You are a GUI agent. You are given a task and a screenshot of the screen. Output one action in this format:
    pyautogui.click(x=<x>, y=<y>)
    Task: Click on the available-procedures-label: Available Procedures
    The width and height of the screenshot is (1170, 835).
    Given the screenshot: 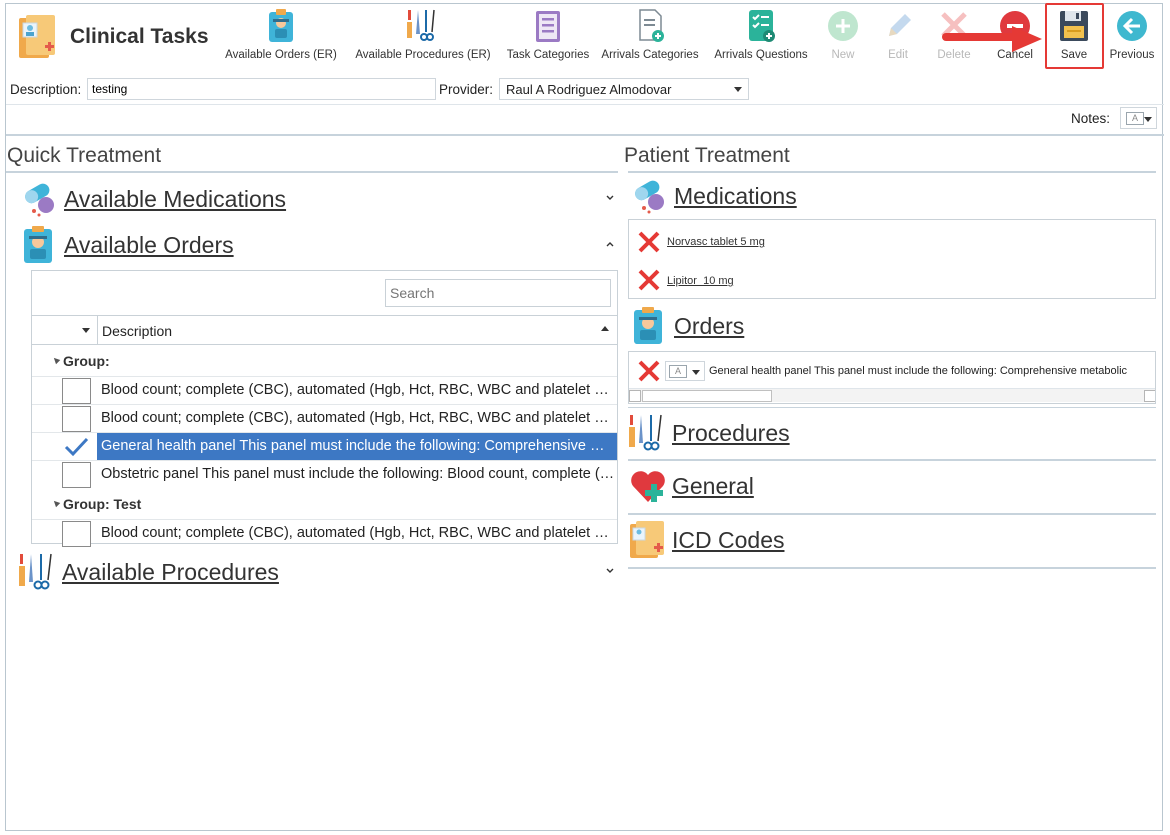 What is the action you would take?
    pyautogui.click(x=170, y=572)
    